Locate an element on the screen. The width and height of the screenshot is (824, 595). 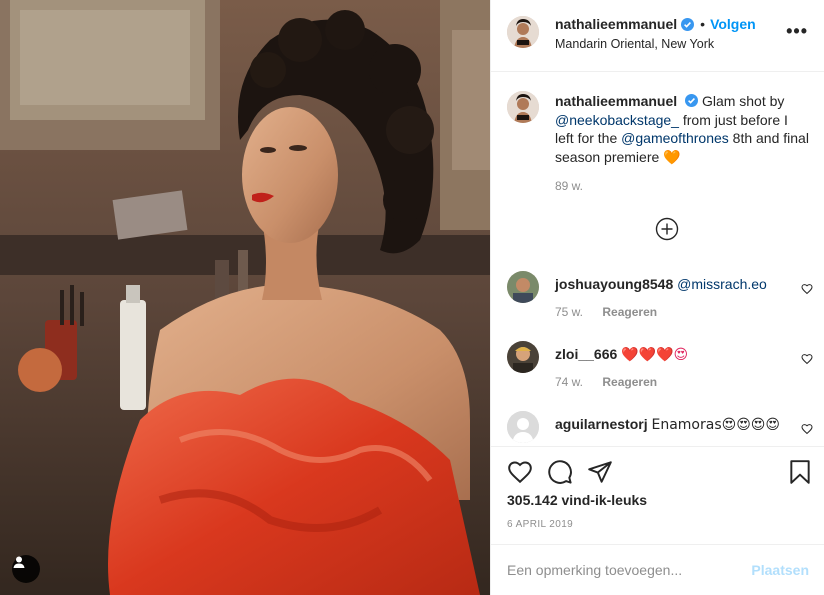
header-title-line: nathalieemmanuel • Volgen is located at coordinates (655, 24).